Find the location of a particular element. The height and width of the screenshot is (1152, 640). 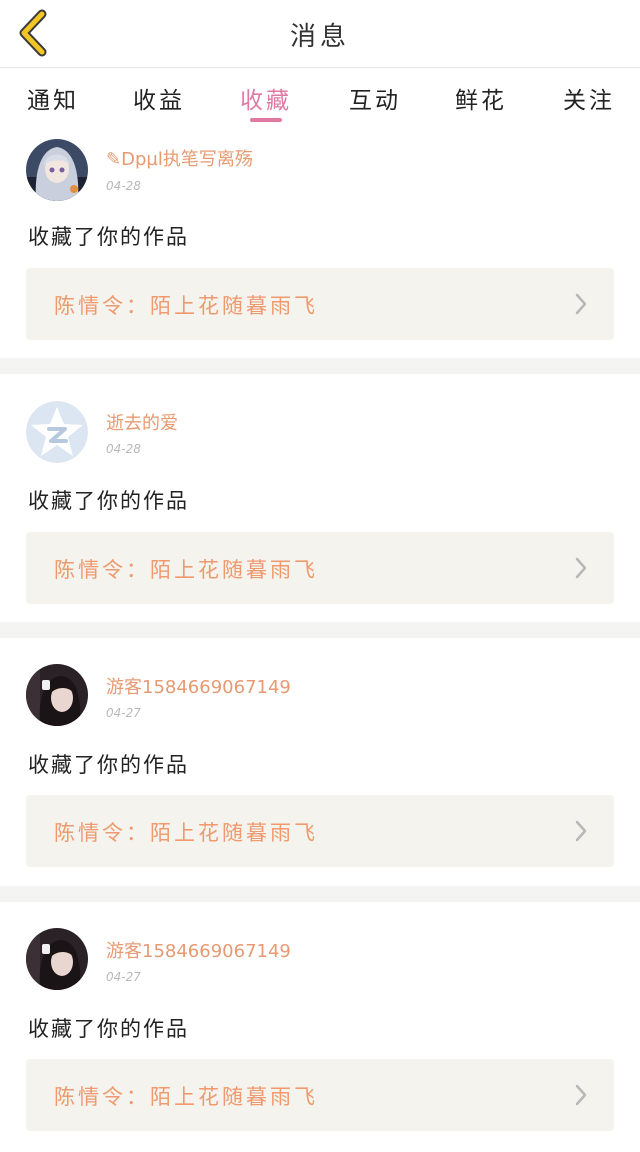

user-name: ✎Dpµl执笔写离殇 is located at coordinates (179, 158).